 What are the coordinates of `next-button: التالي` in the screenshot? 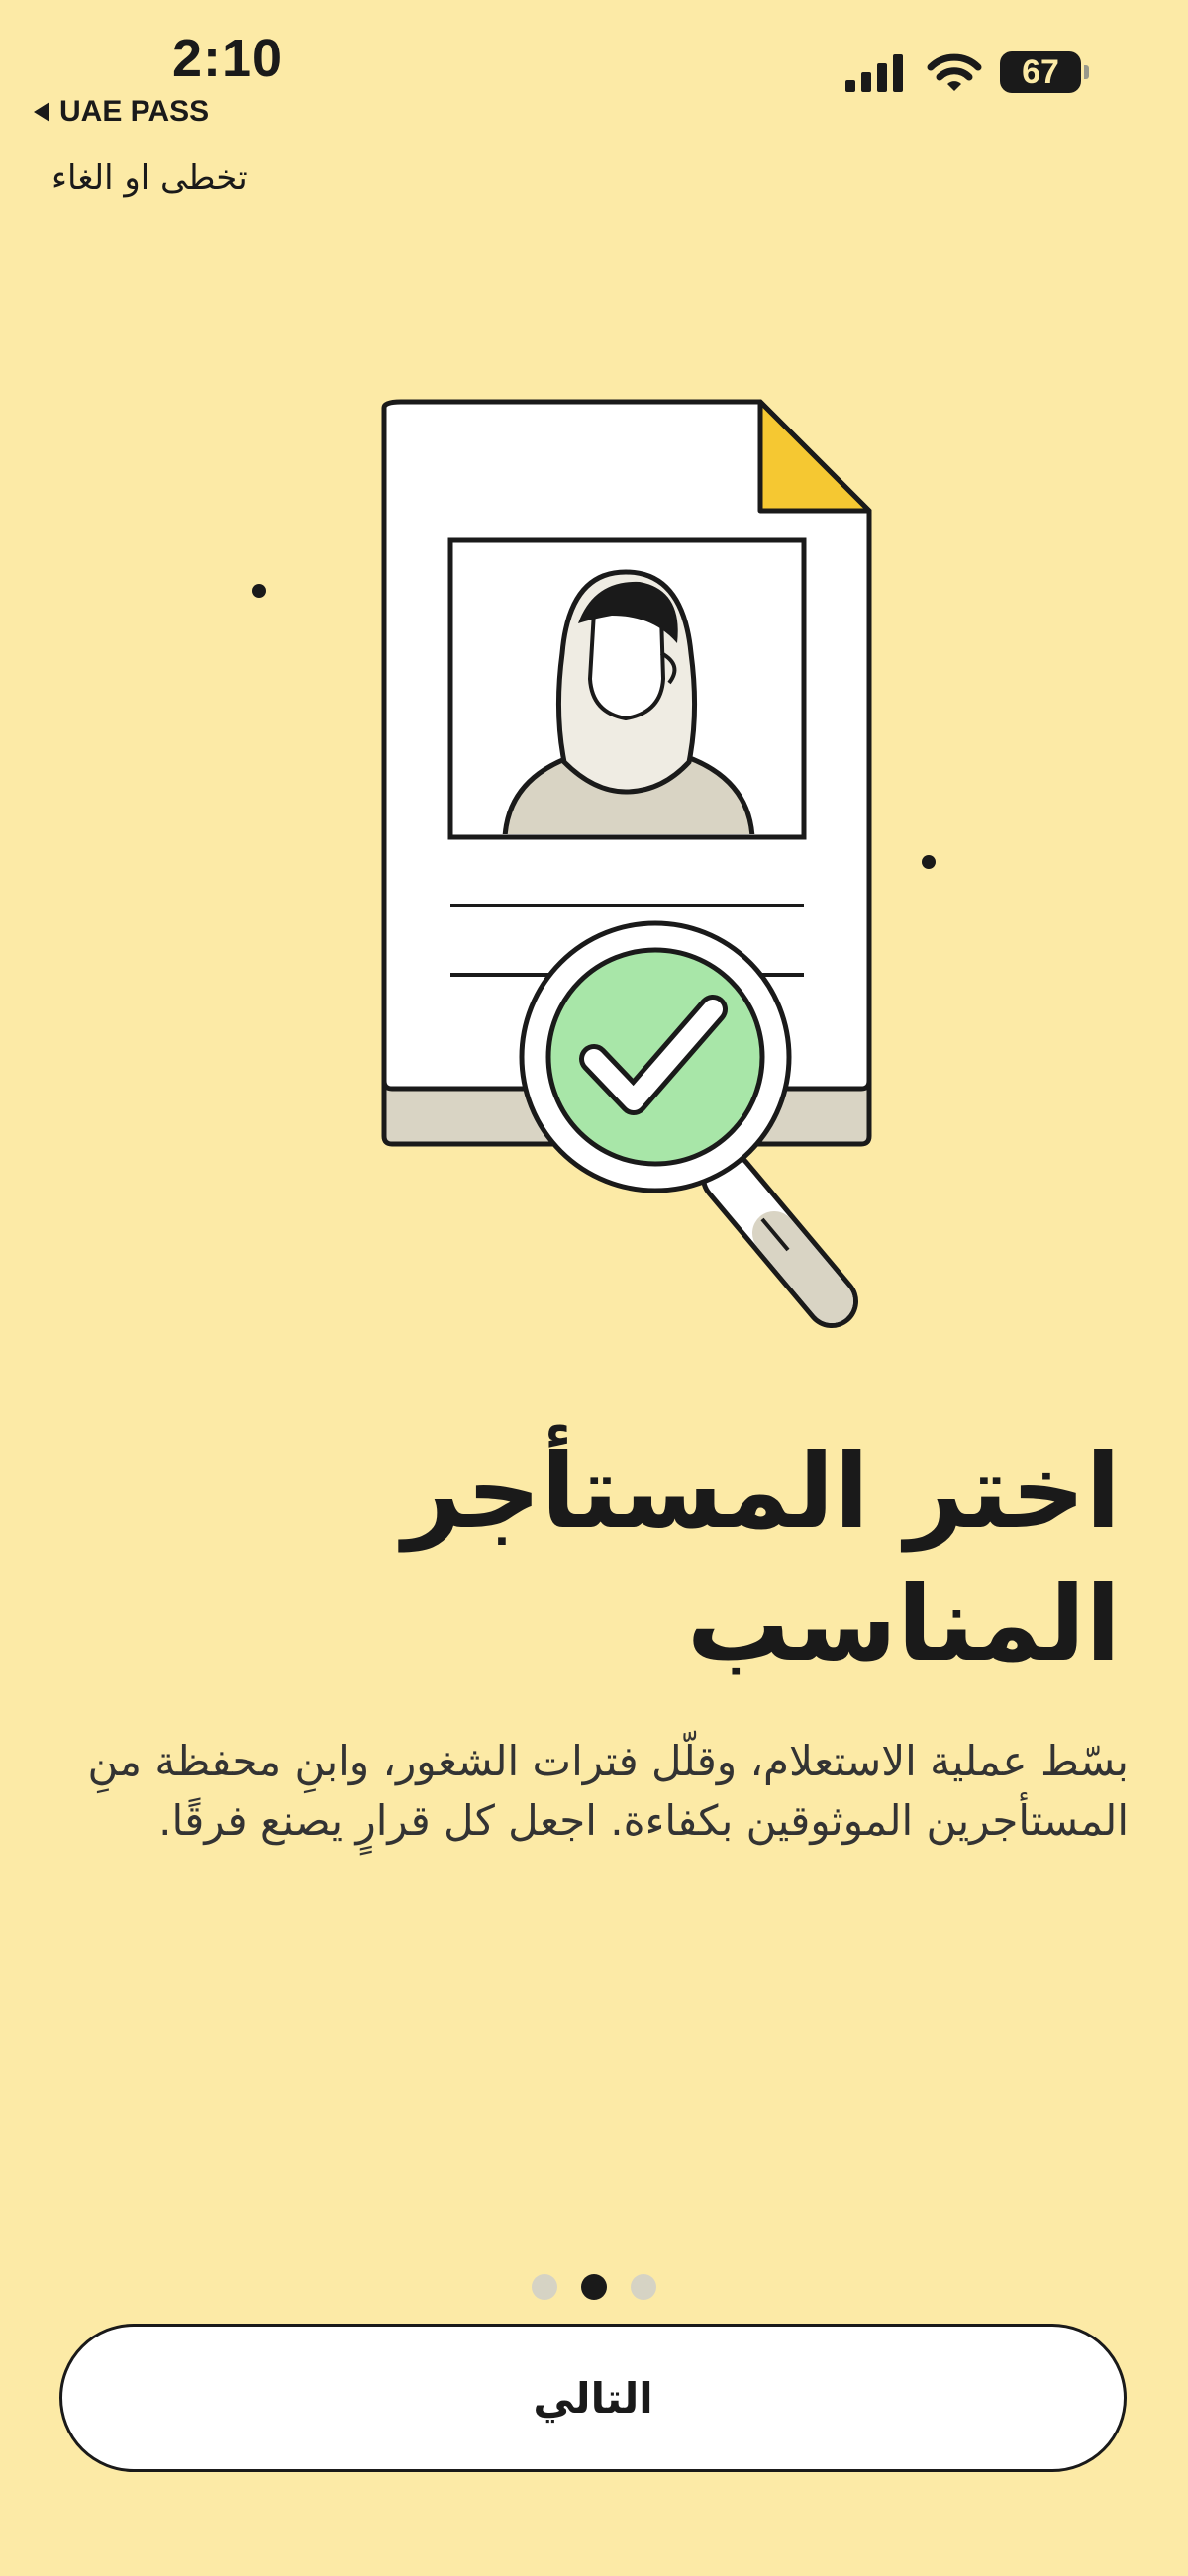 It's located at (593, 2398).